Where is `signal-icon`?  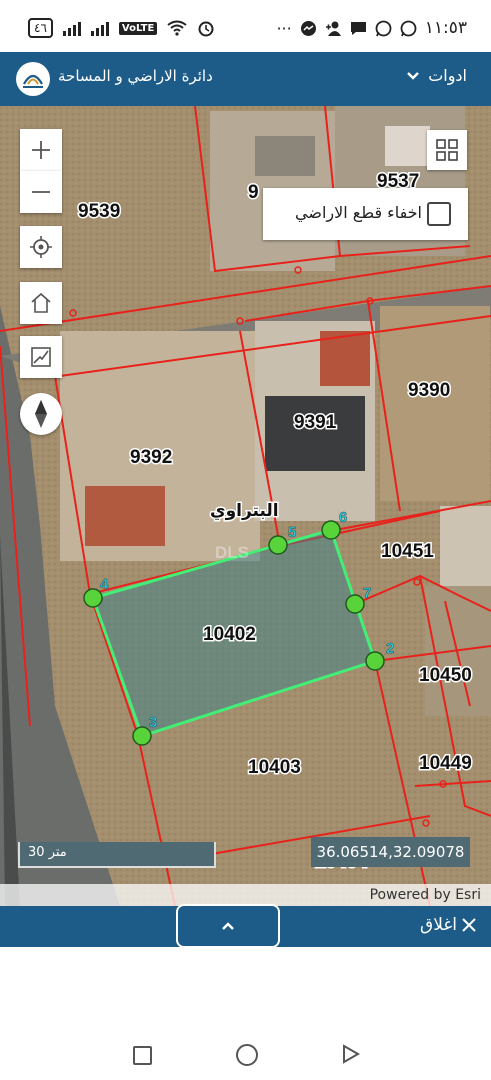
signal-icon is located at coordinates (71, 28).